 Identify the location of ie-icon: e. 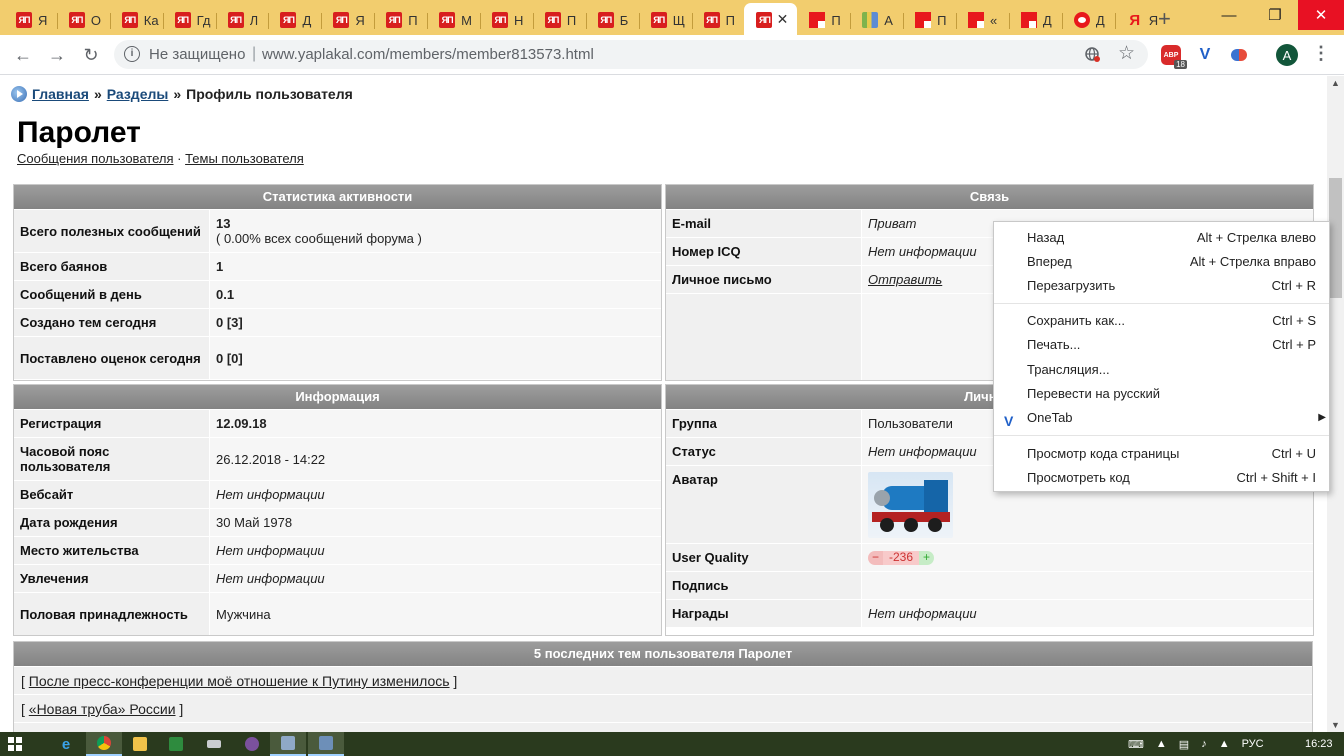
(66, 744).